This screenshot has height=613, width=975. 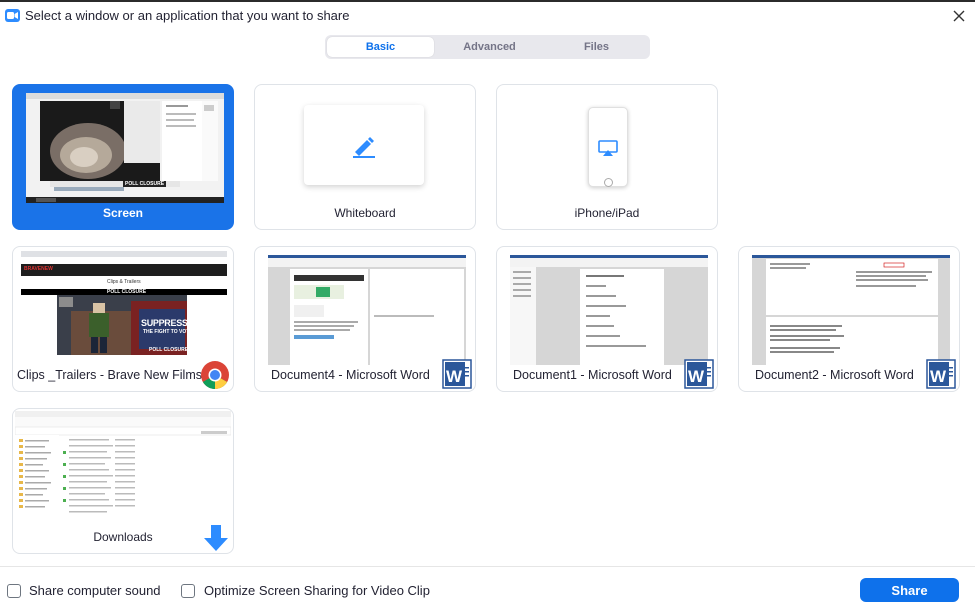 I want to click on chrome-thumb-banner: POLL CLOSURE, so click(x=127, y=292).